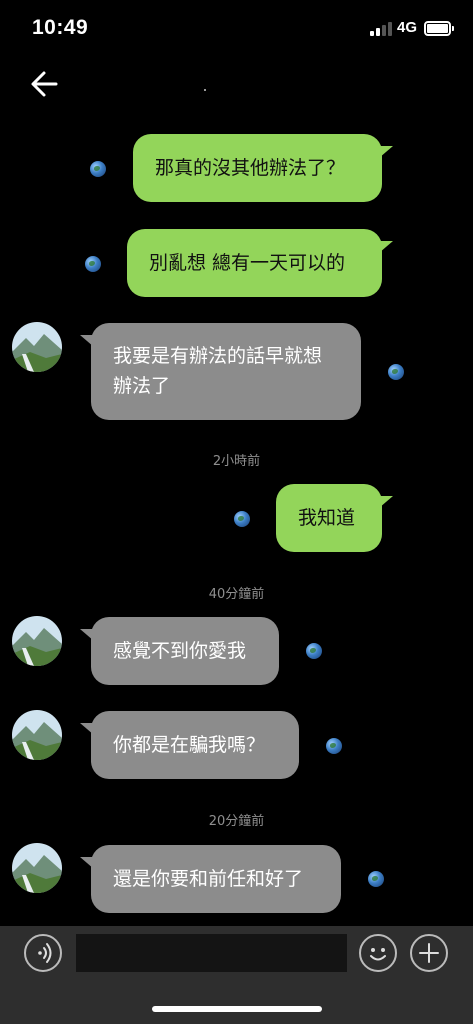 This screenshot has height=1024, width=473. I want to click on plus-button, so click(429, 953).